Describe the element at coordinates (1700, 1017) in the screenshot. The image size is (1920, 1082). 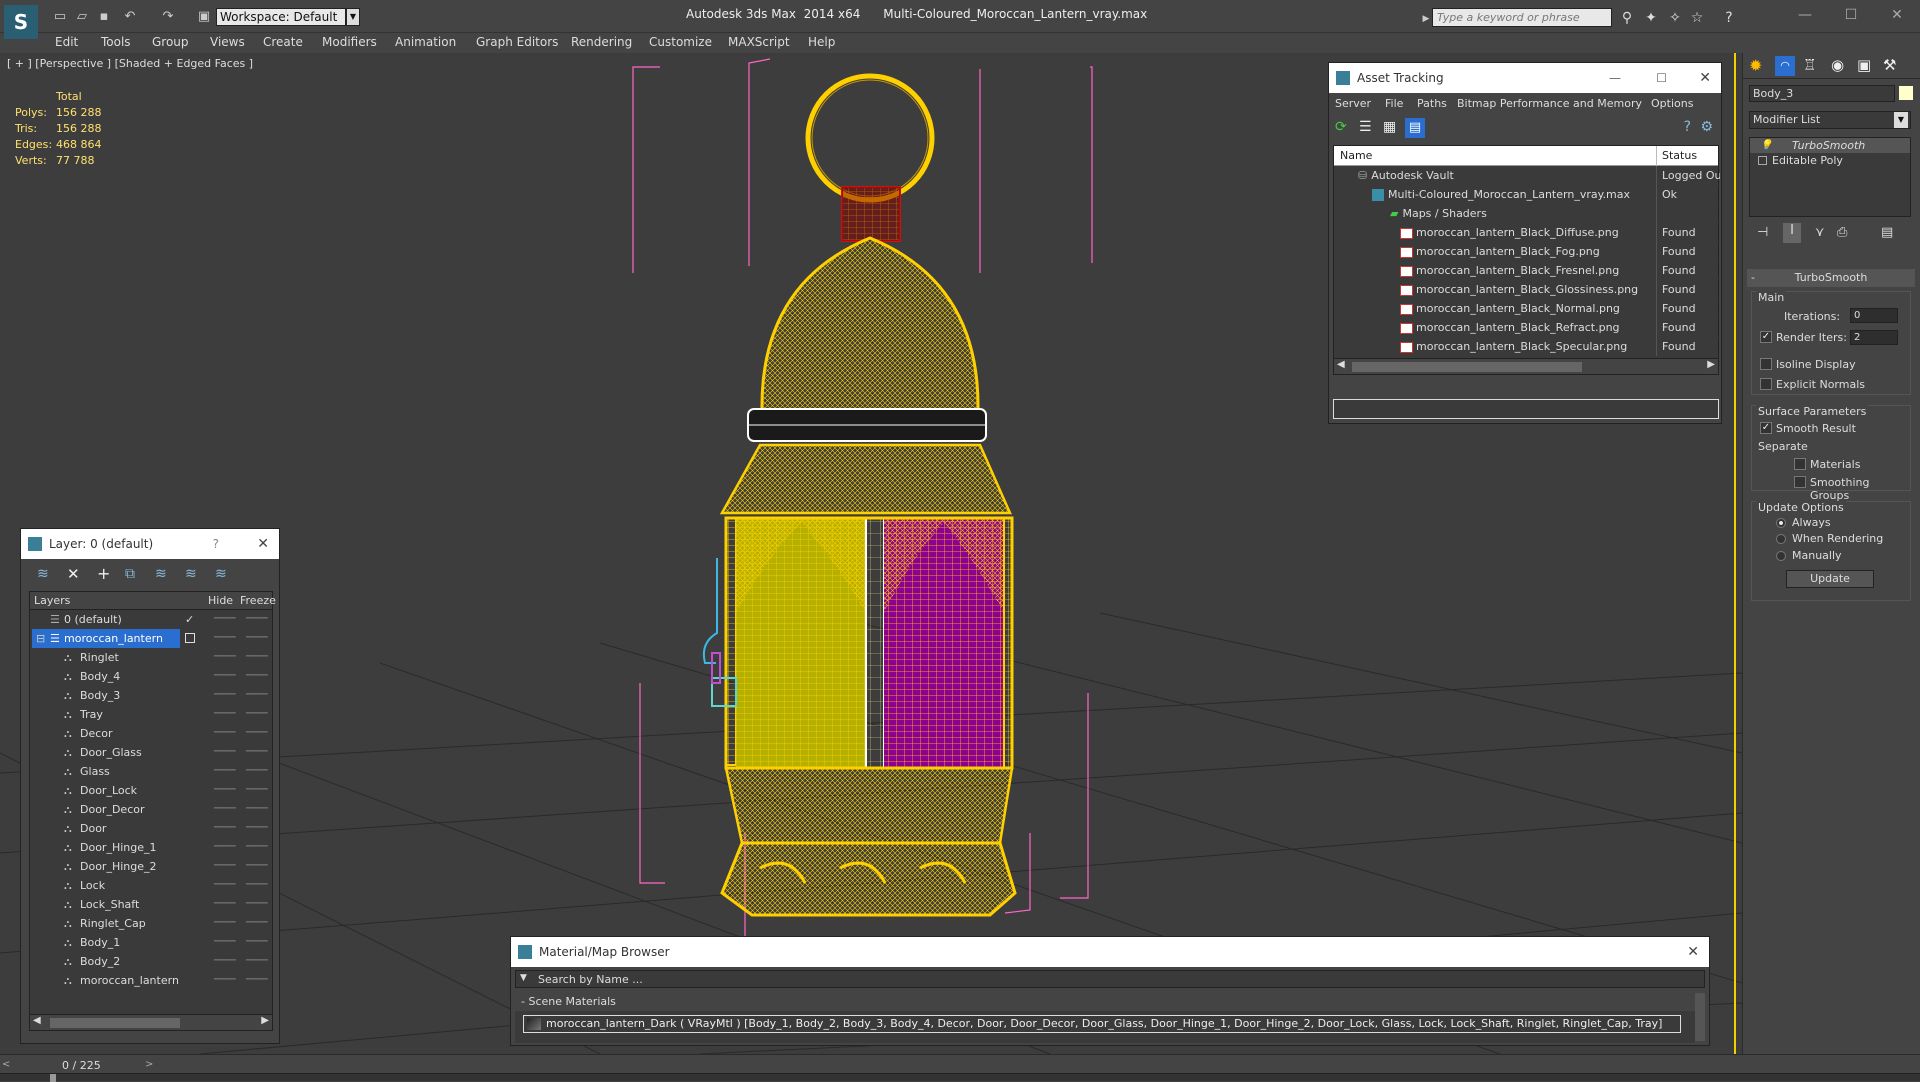
I see `material-v-scrollbar` at that location.